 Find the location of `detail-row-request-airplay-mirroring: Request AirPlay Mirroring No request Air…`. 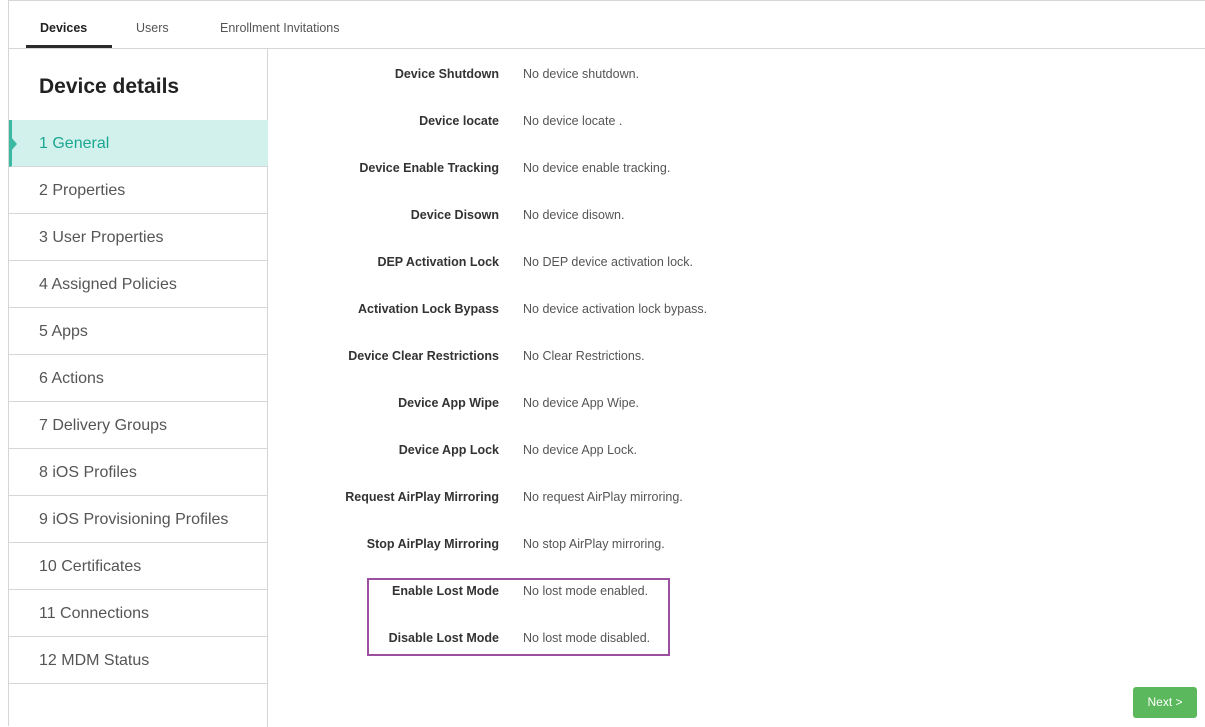

detail-row-request-airplay-mirroring: Request AirPlay Mirroring No request Air… is located at coordinates (719, 500).